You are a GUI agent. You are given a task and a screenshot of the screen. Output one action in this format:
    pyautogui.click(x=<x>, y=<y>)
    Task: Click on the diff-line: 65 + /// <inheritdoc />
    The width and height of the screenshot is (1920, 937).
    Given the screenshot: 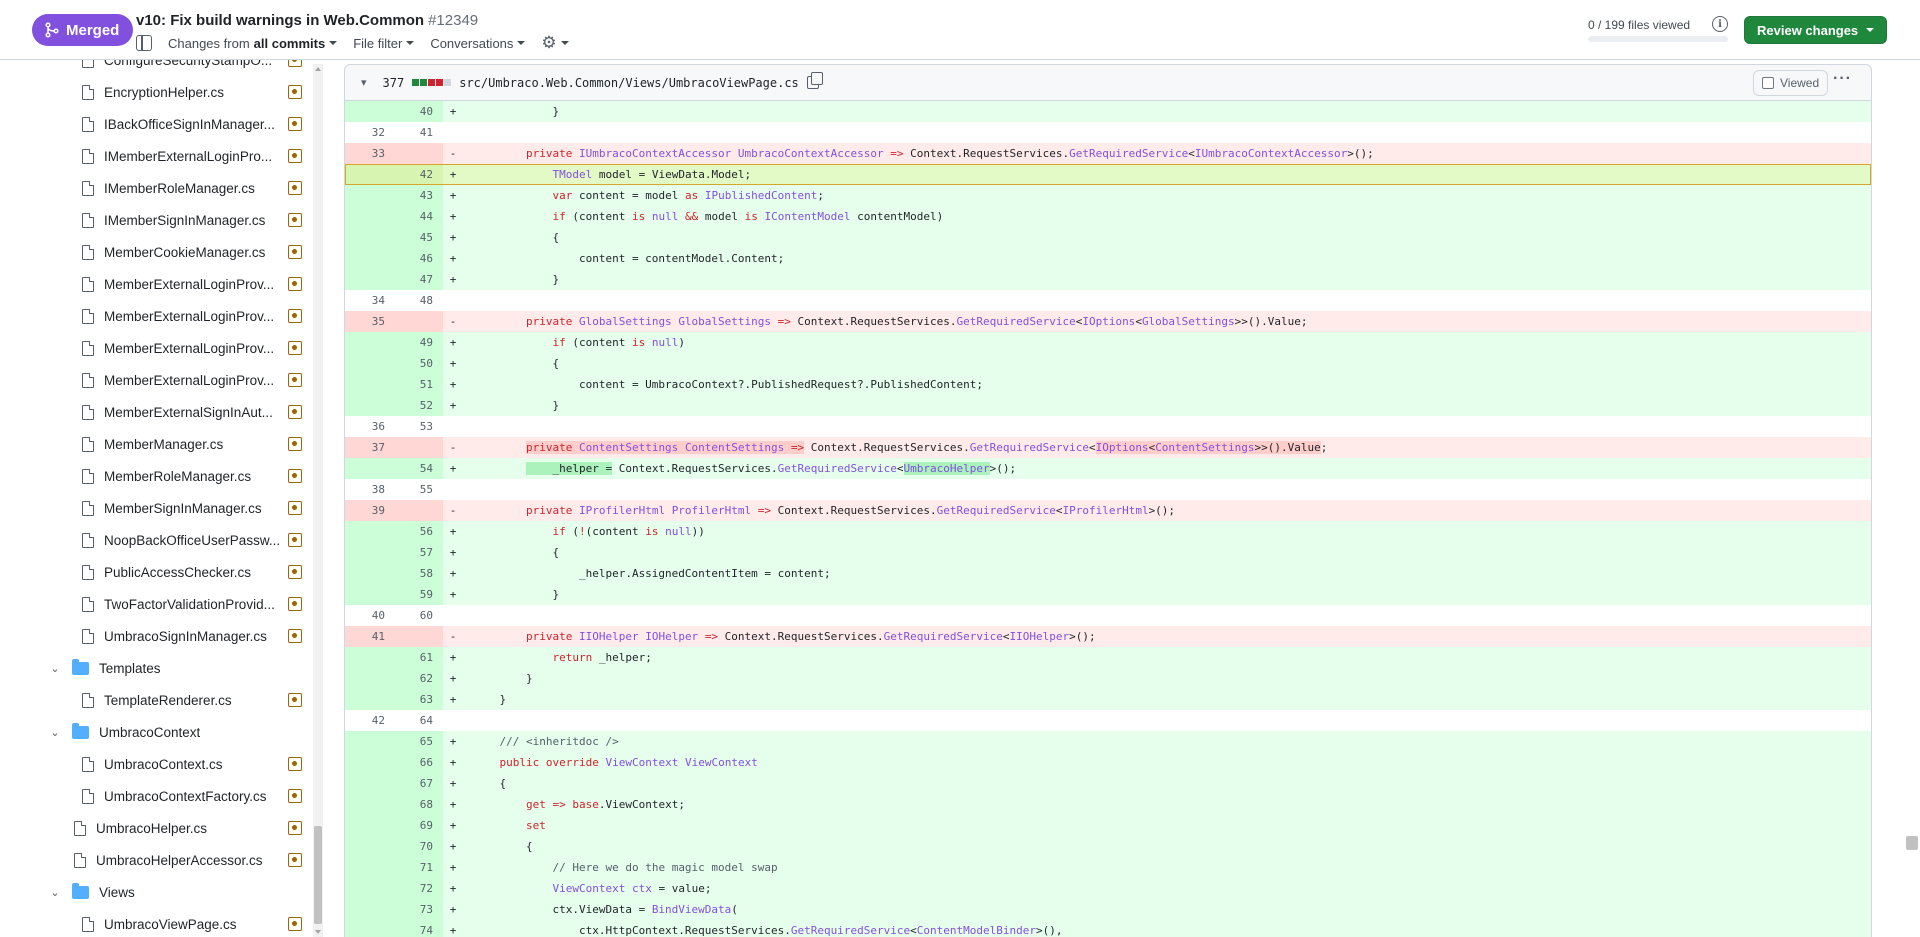 What is the action you would take?
    pyautogui.click(x=1108, y=741)
    